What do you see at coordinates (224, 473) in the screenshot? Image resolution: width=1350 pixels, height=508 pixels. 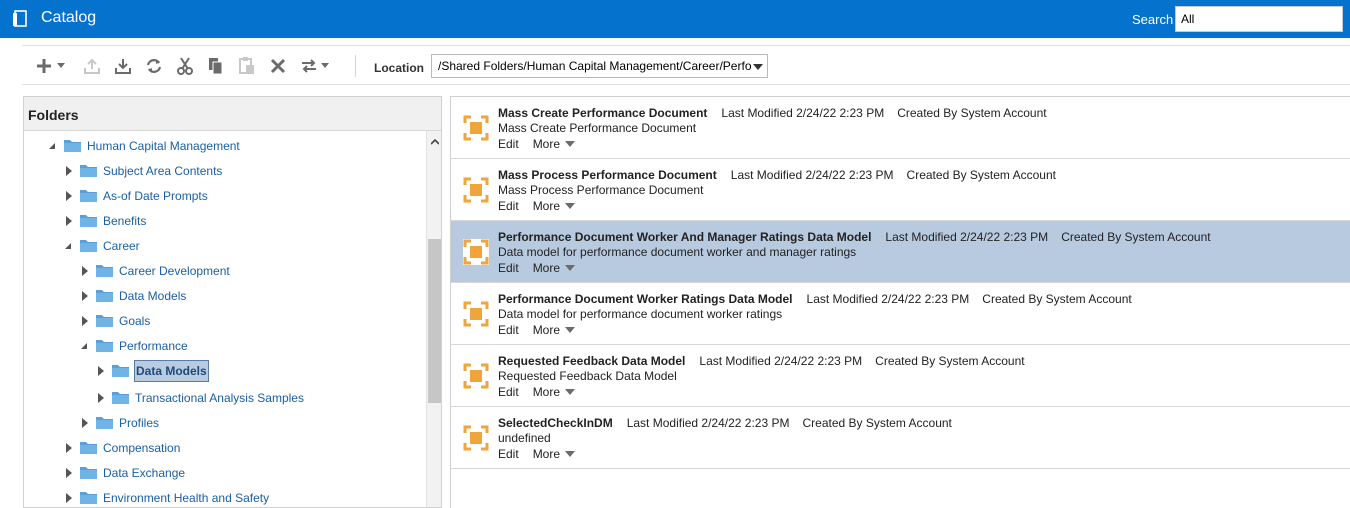 I see `folder-tree-item: Data Exchange` at bounding box center [224, 473].